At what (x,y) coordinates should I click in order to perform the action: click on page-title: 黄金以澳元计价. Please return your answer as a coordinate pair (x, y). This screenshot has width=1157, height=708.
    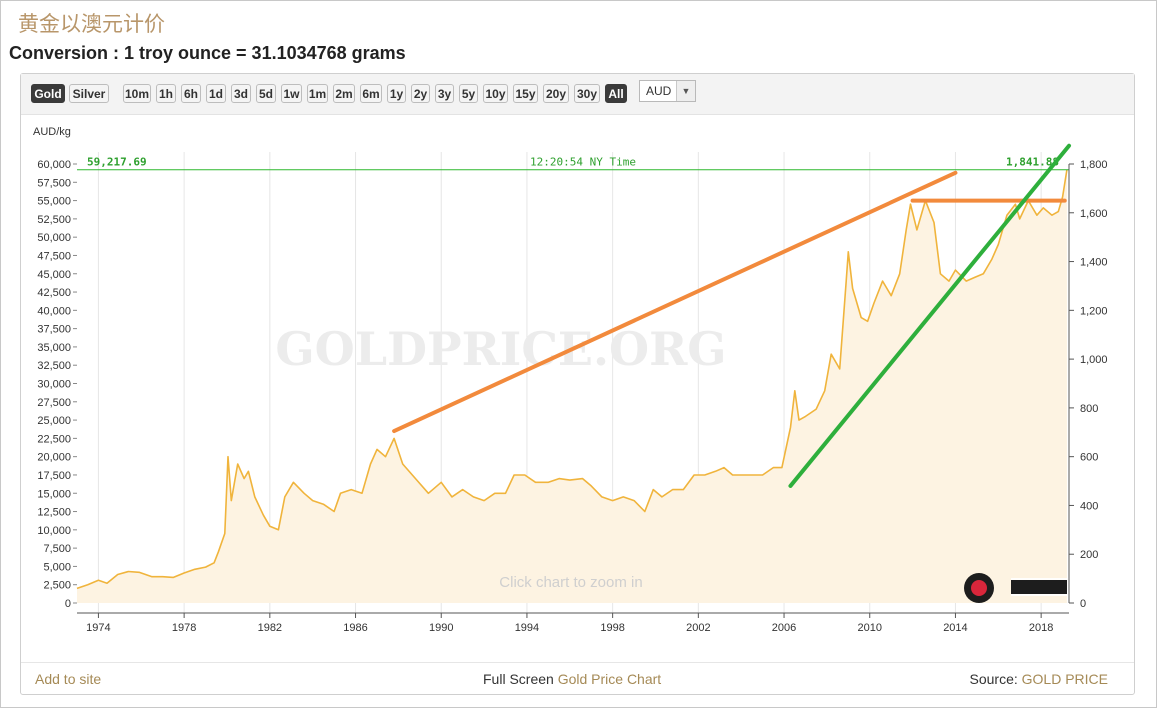
    Looking at the image, I should click on (91, 24).